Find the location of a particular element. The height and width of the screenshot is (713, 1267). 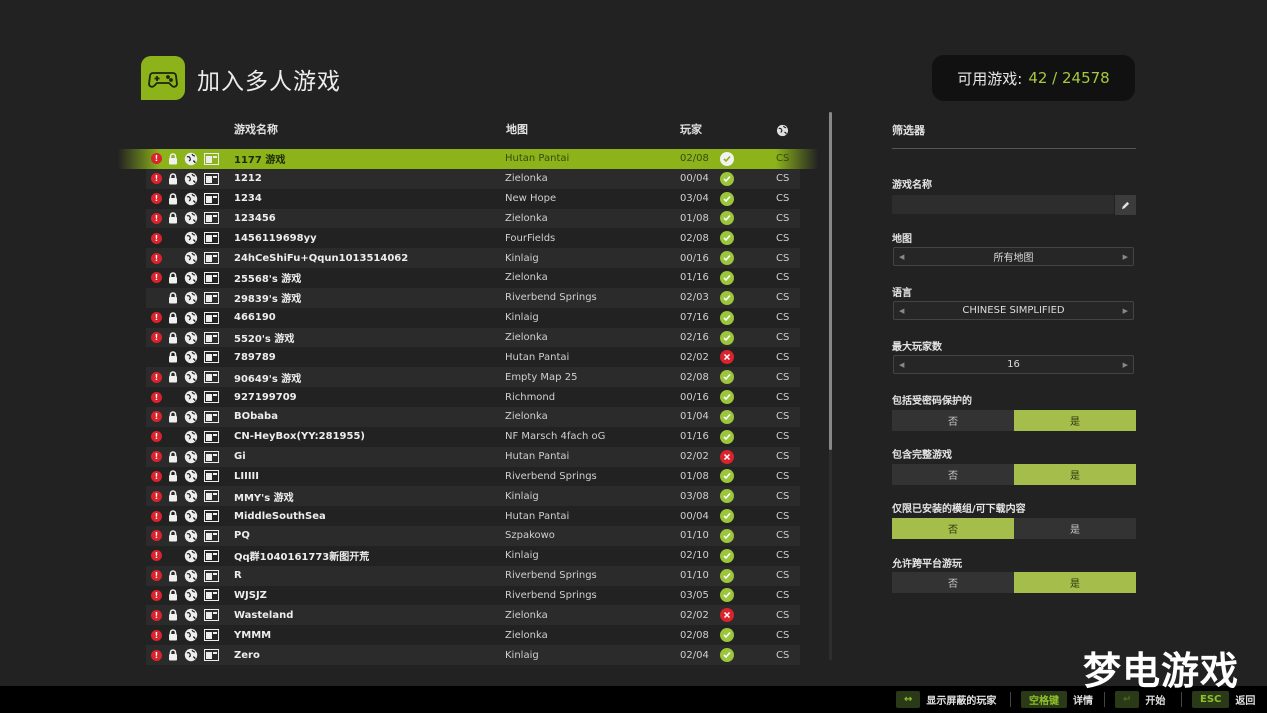

server-name: 466190 is located at coordinates (255, 318).